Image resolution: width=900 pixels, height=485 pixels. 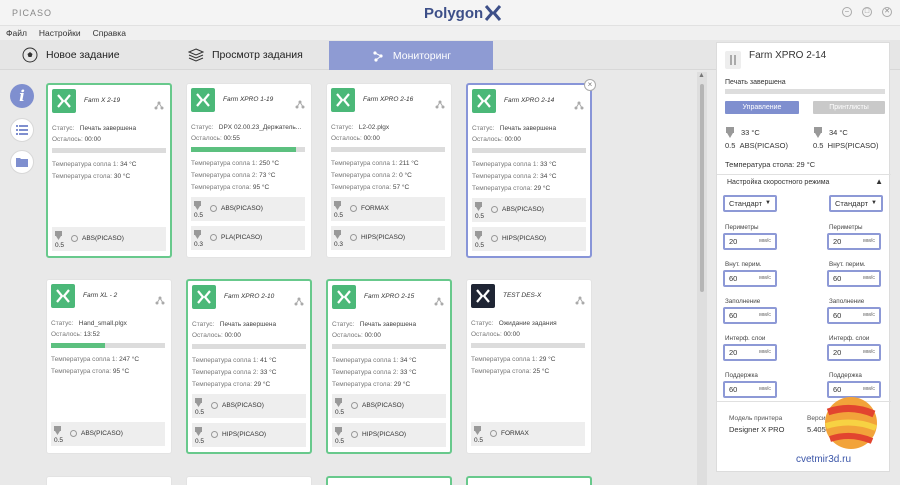 What do you see at coordinates (762, 107) in the screenshot?
I see `manage-button: Управление` at bounding box center [762, 107].